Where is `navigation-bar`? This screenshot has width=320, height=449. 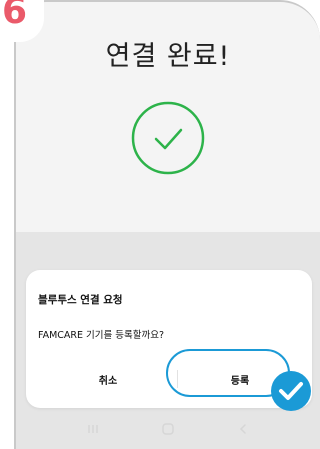 navigation-bar is located at coordinates (168, 429).